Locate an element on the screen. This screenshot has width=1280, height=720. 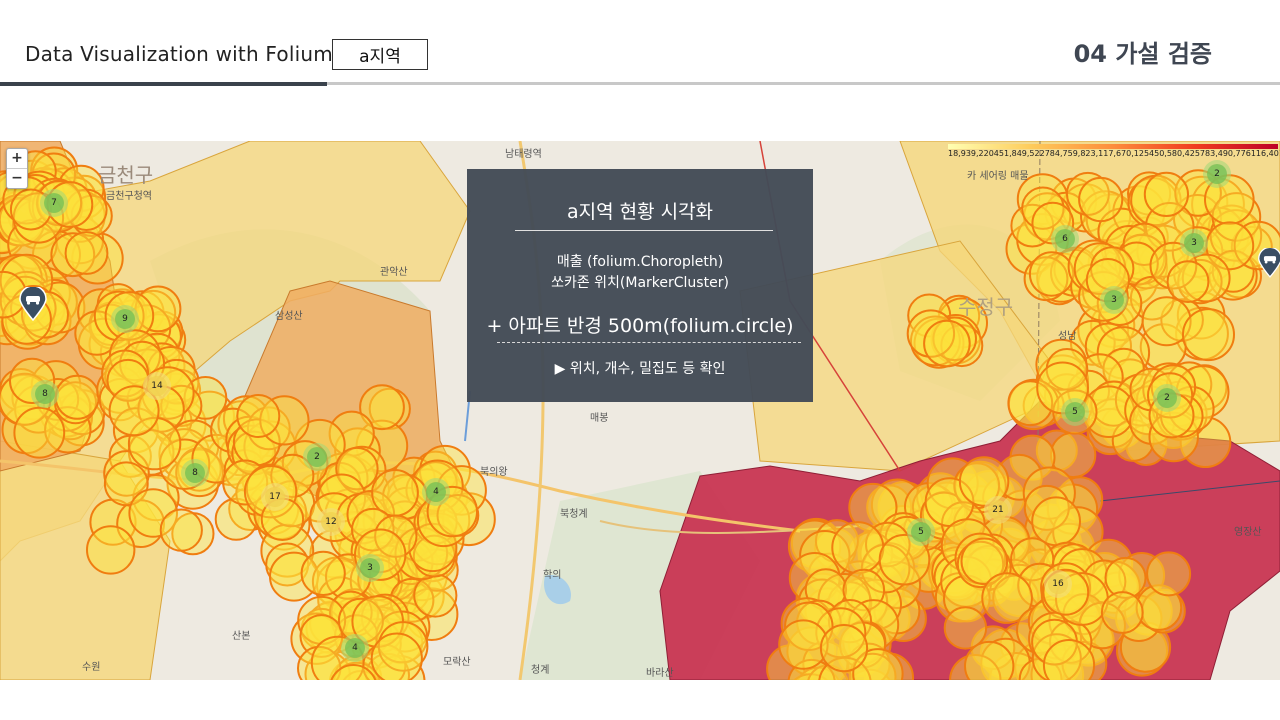
place-label: 바라산 is located at coordinates (660, 673).